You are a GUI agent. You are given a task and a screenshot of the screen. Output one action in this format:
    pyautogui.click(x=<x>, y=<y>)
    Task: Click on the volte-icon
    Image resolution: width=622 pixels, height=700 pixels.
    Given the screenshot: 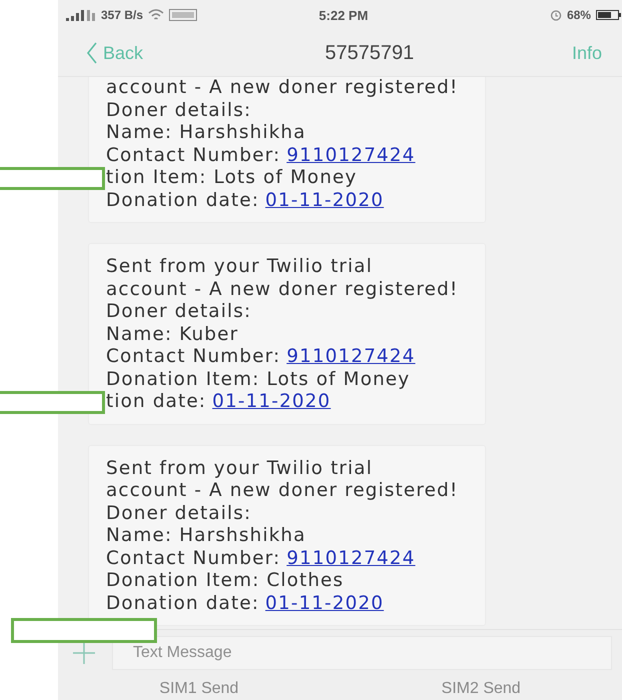 What is the action you would take?
    pyautogui.click(x=183, y=15)
    